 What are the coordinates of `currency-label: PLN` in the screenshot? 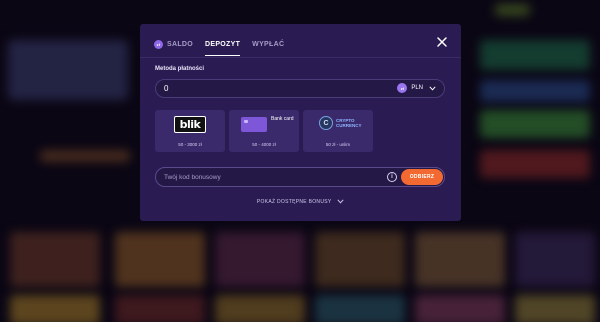 It's located at (417, 88).